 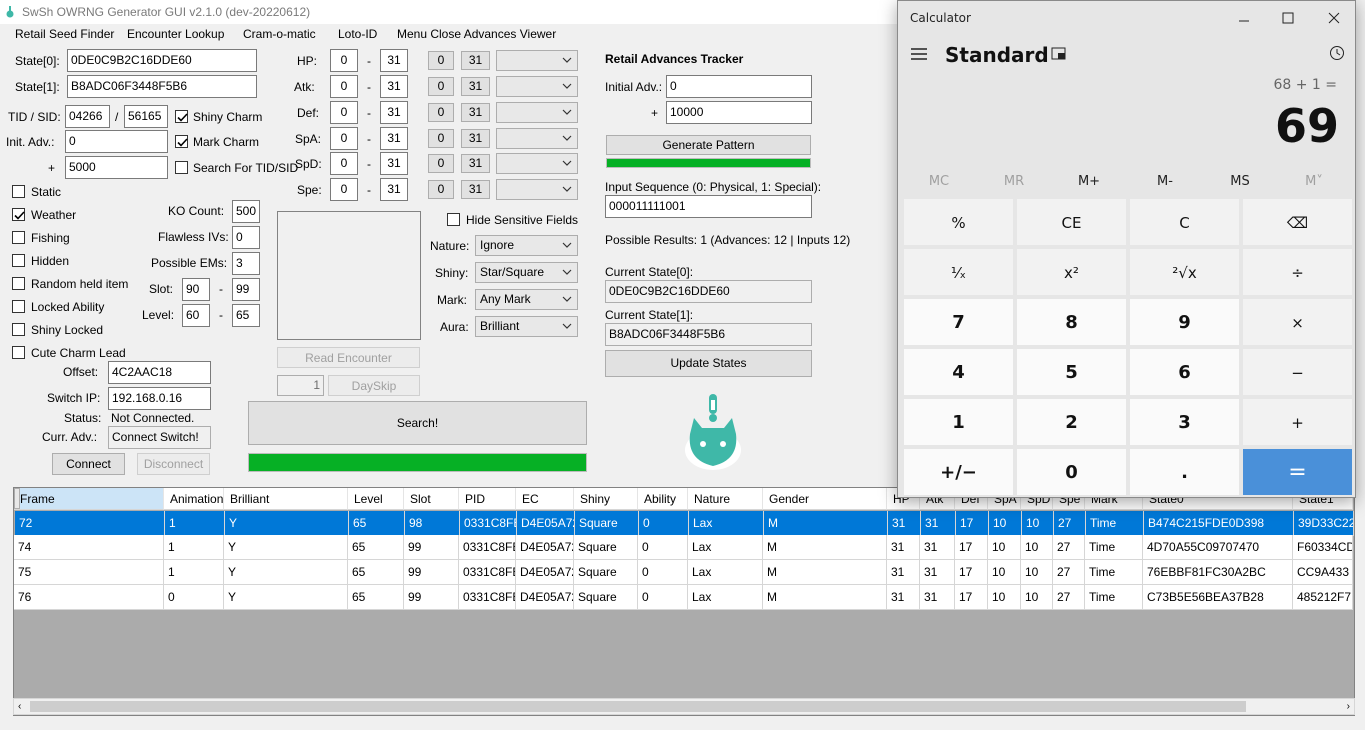 I want to click on clear-button: C, so click(x=1184, y=222).